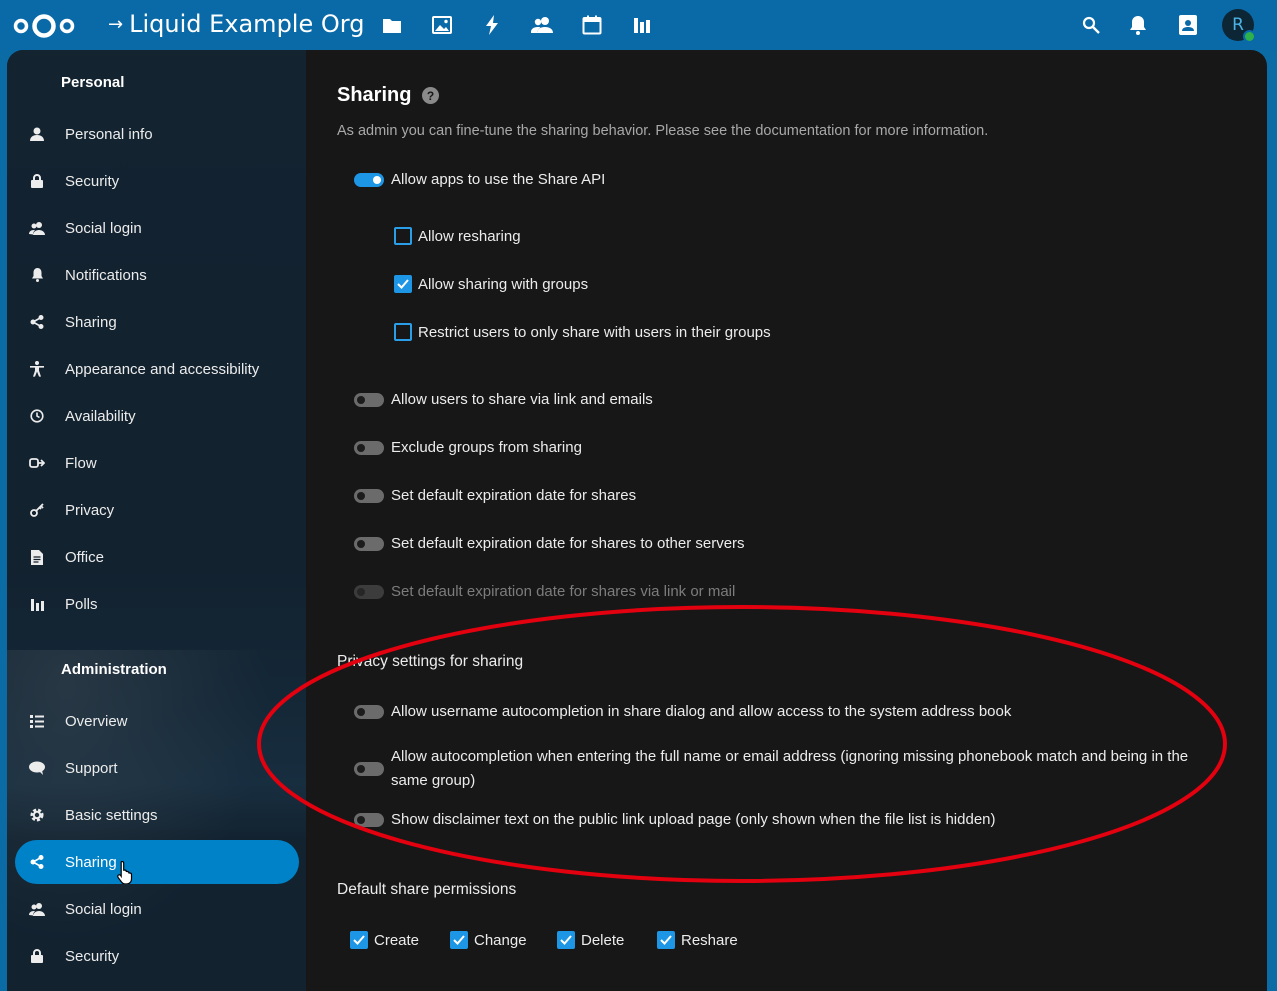 The image size is (1277, 991). What do you see at coordinates (157, 463) in the screenshot?
I see `sidebar-item-flow: Flow` at bounding box center [157, 463].